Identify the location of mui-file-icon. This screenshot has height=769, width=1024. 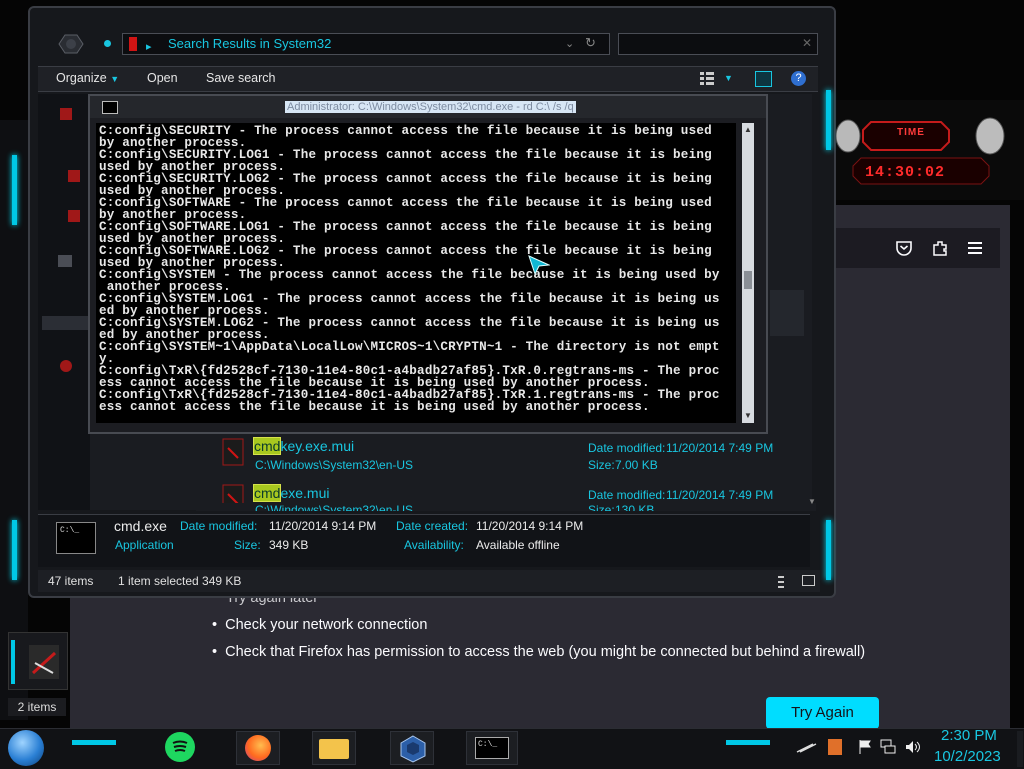
(233, 452).